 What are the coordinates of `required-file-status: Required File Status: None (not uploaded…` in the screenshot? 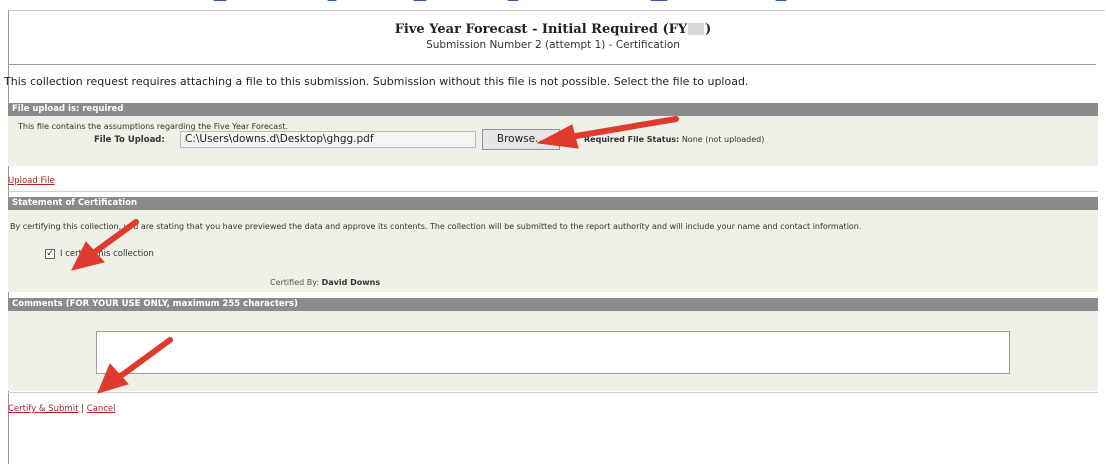 It's located at (674, 139).